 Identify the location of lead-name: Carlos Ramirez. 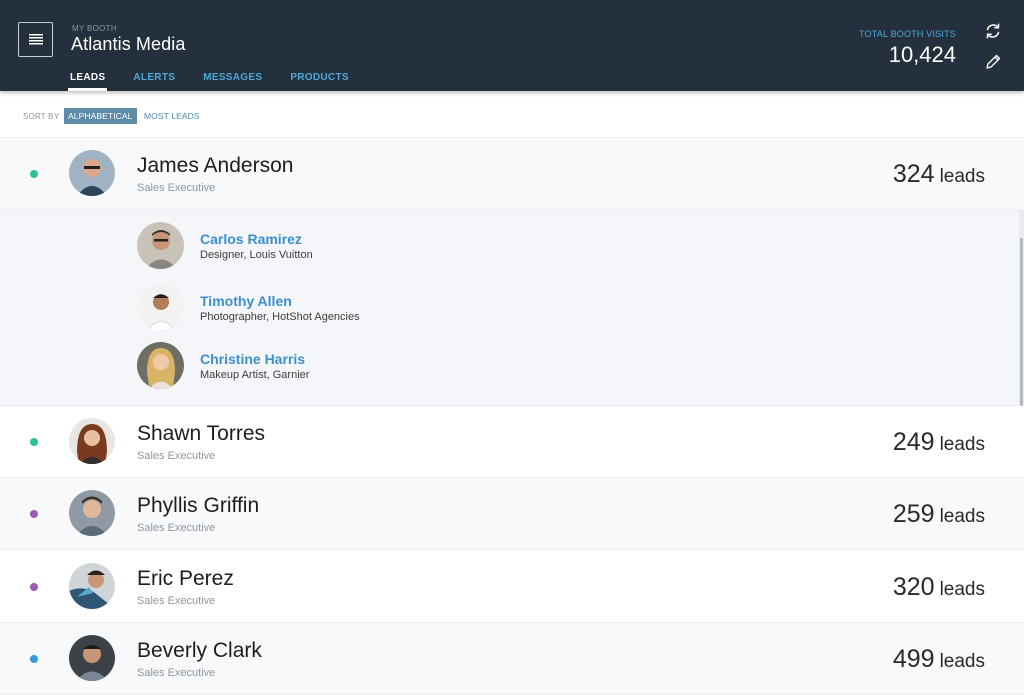
(251, 239).